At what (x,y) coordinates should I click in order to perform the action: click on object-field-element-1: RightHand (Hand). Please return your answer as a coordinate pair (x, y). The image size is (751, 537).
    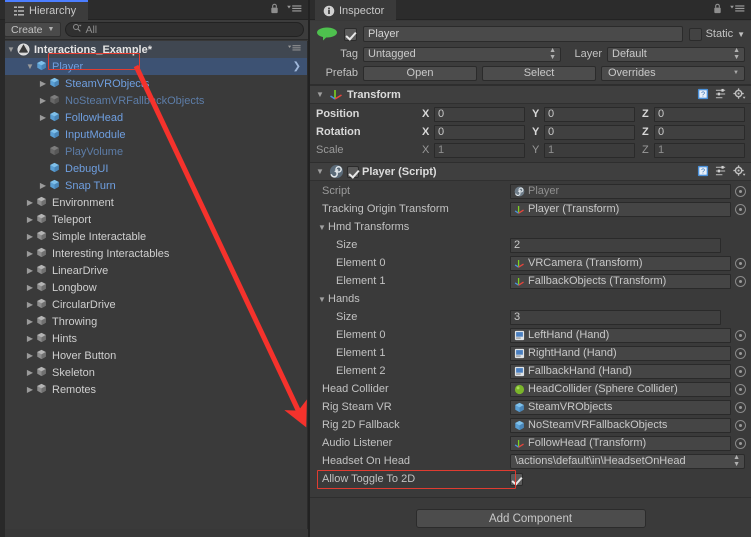
    Looking at the image, I should click on (620, 353).